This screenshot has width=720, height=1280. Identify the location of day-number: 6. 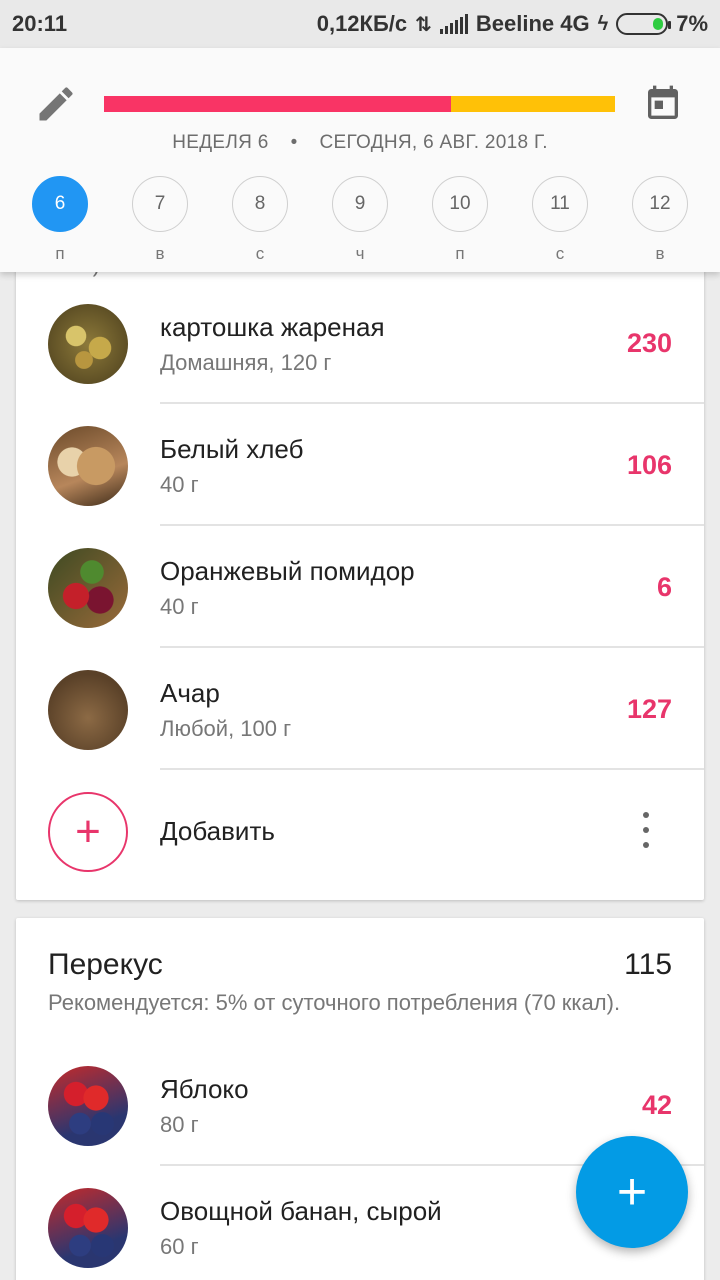
(60, 204).